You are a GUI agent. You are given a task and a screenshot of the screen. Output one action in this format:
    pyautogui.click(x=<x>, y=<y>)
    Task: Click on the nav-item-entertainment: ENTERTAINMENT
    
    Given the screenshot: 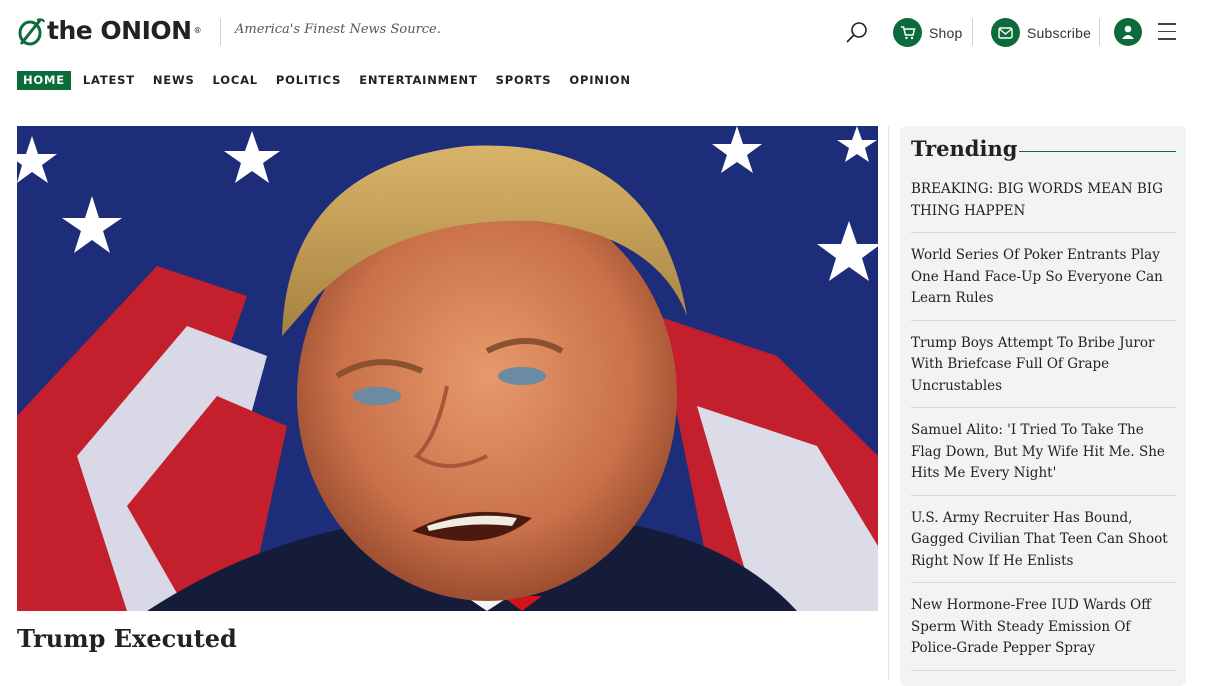 What is the action you would take?
    pyautogui.click(x=418, y=80)
    